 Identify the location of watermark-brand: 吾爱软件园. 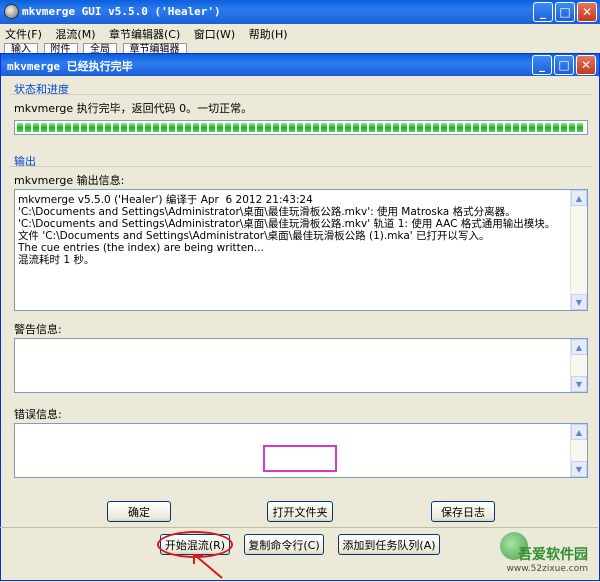
(553, 555).